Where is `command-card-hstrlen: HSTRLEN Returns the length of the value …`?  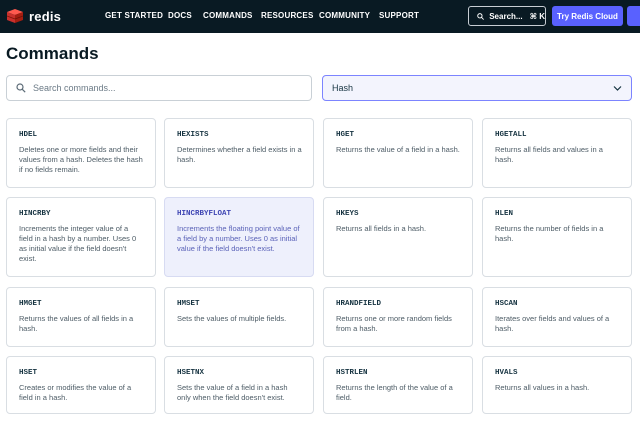
command-card-hstrlen: HSTRLEN Returns the length of the value … is located at coordinates (398, 385).